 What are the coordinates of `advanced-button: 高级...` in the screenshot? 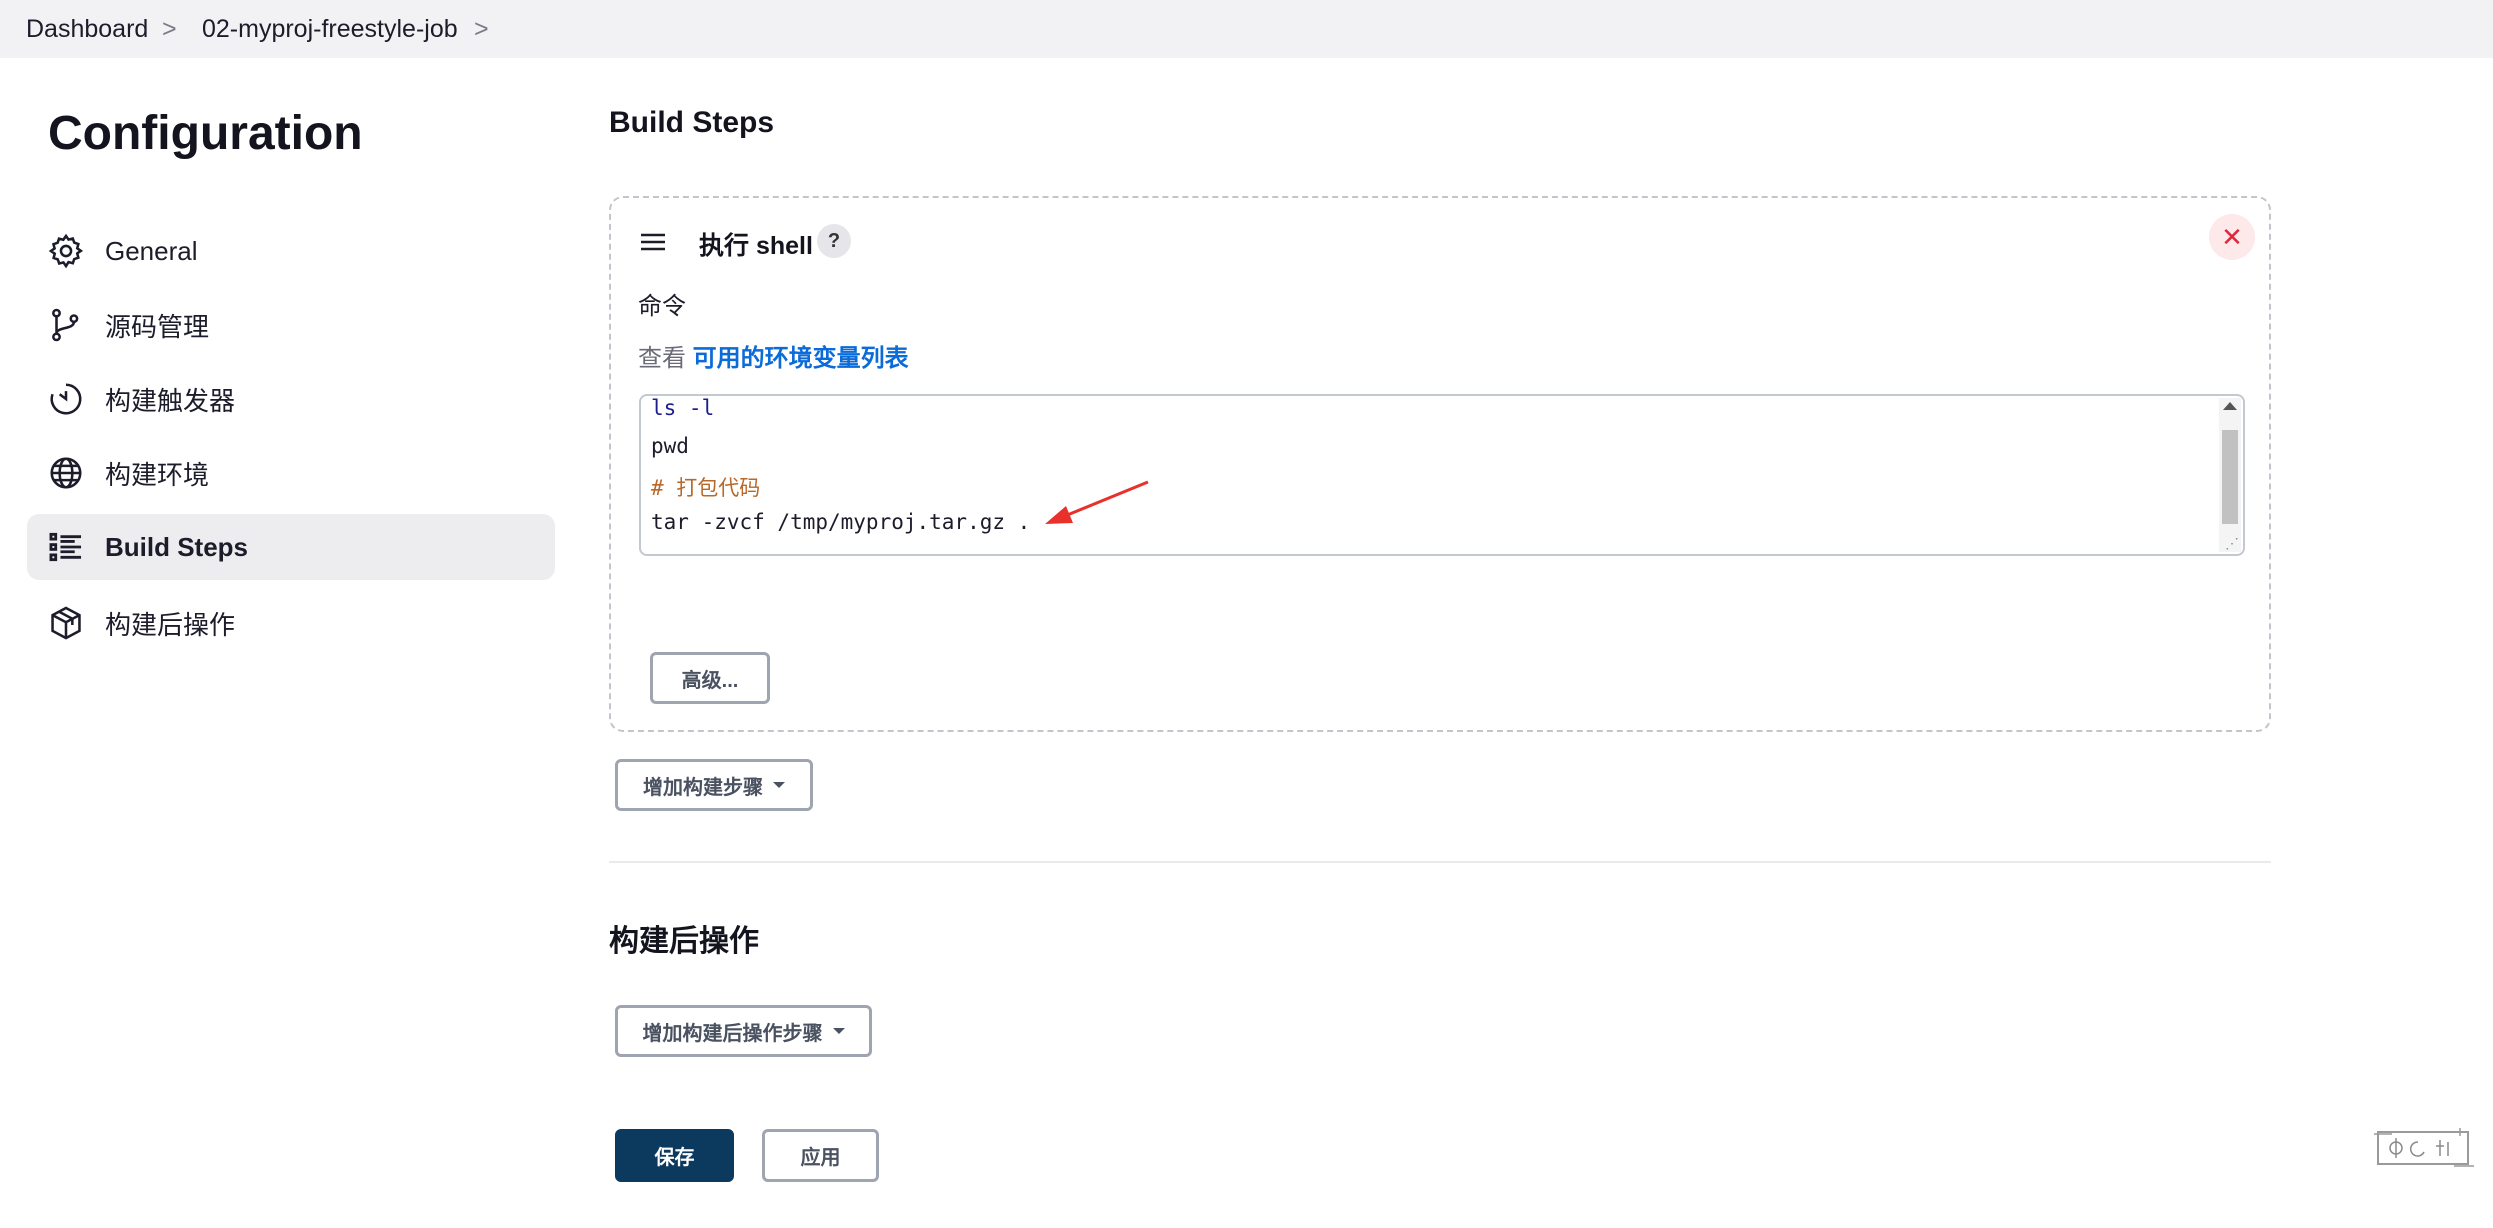 It's located at (710, 678).